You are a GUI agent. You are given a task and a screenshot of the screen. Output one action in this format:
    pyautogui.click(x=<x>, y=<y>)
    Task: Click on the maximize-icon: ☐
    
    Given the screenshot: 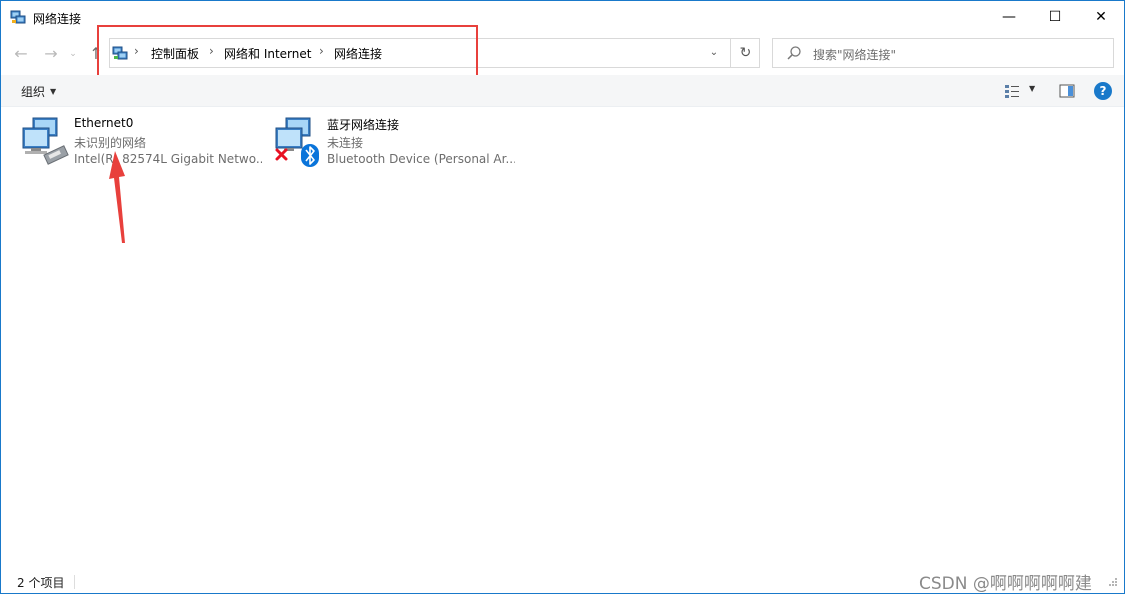 What is the action you would take?
    pyautogui.click(x=1055, y=17)
    